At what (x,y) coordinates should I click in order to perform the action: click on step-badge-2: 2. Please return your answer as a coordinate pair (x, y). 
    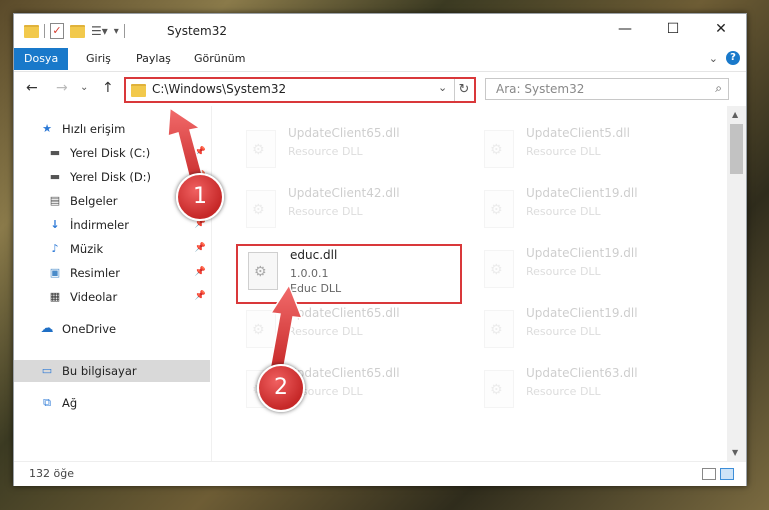
    Looking at the image, I should click on (281, 388).